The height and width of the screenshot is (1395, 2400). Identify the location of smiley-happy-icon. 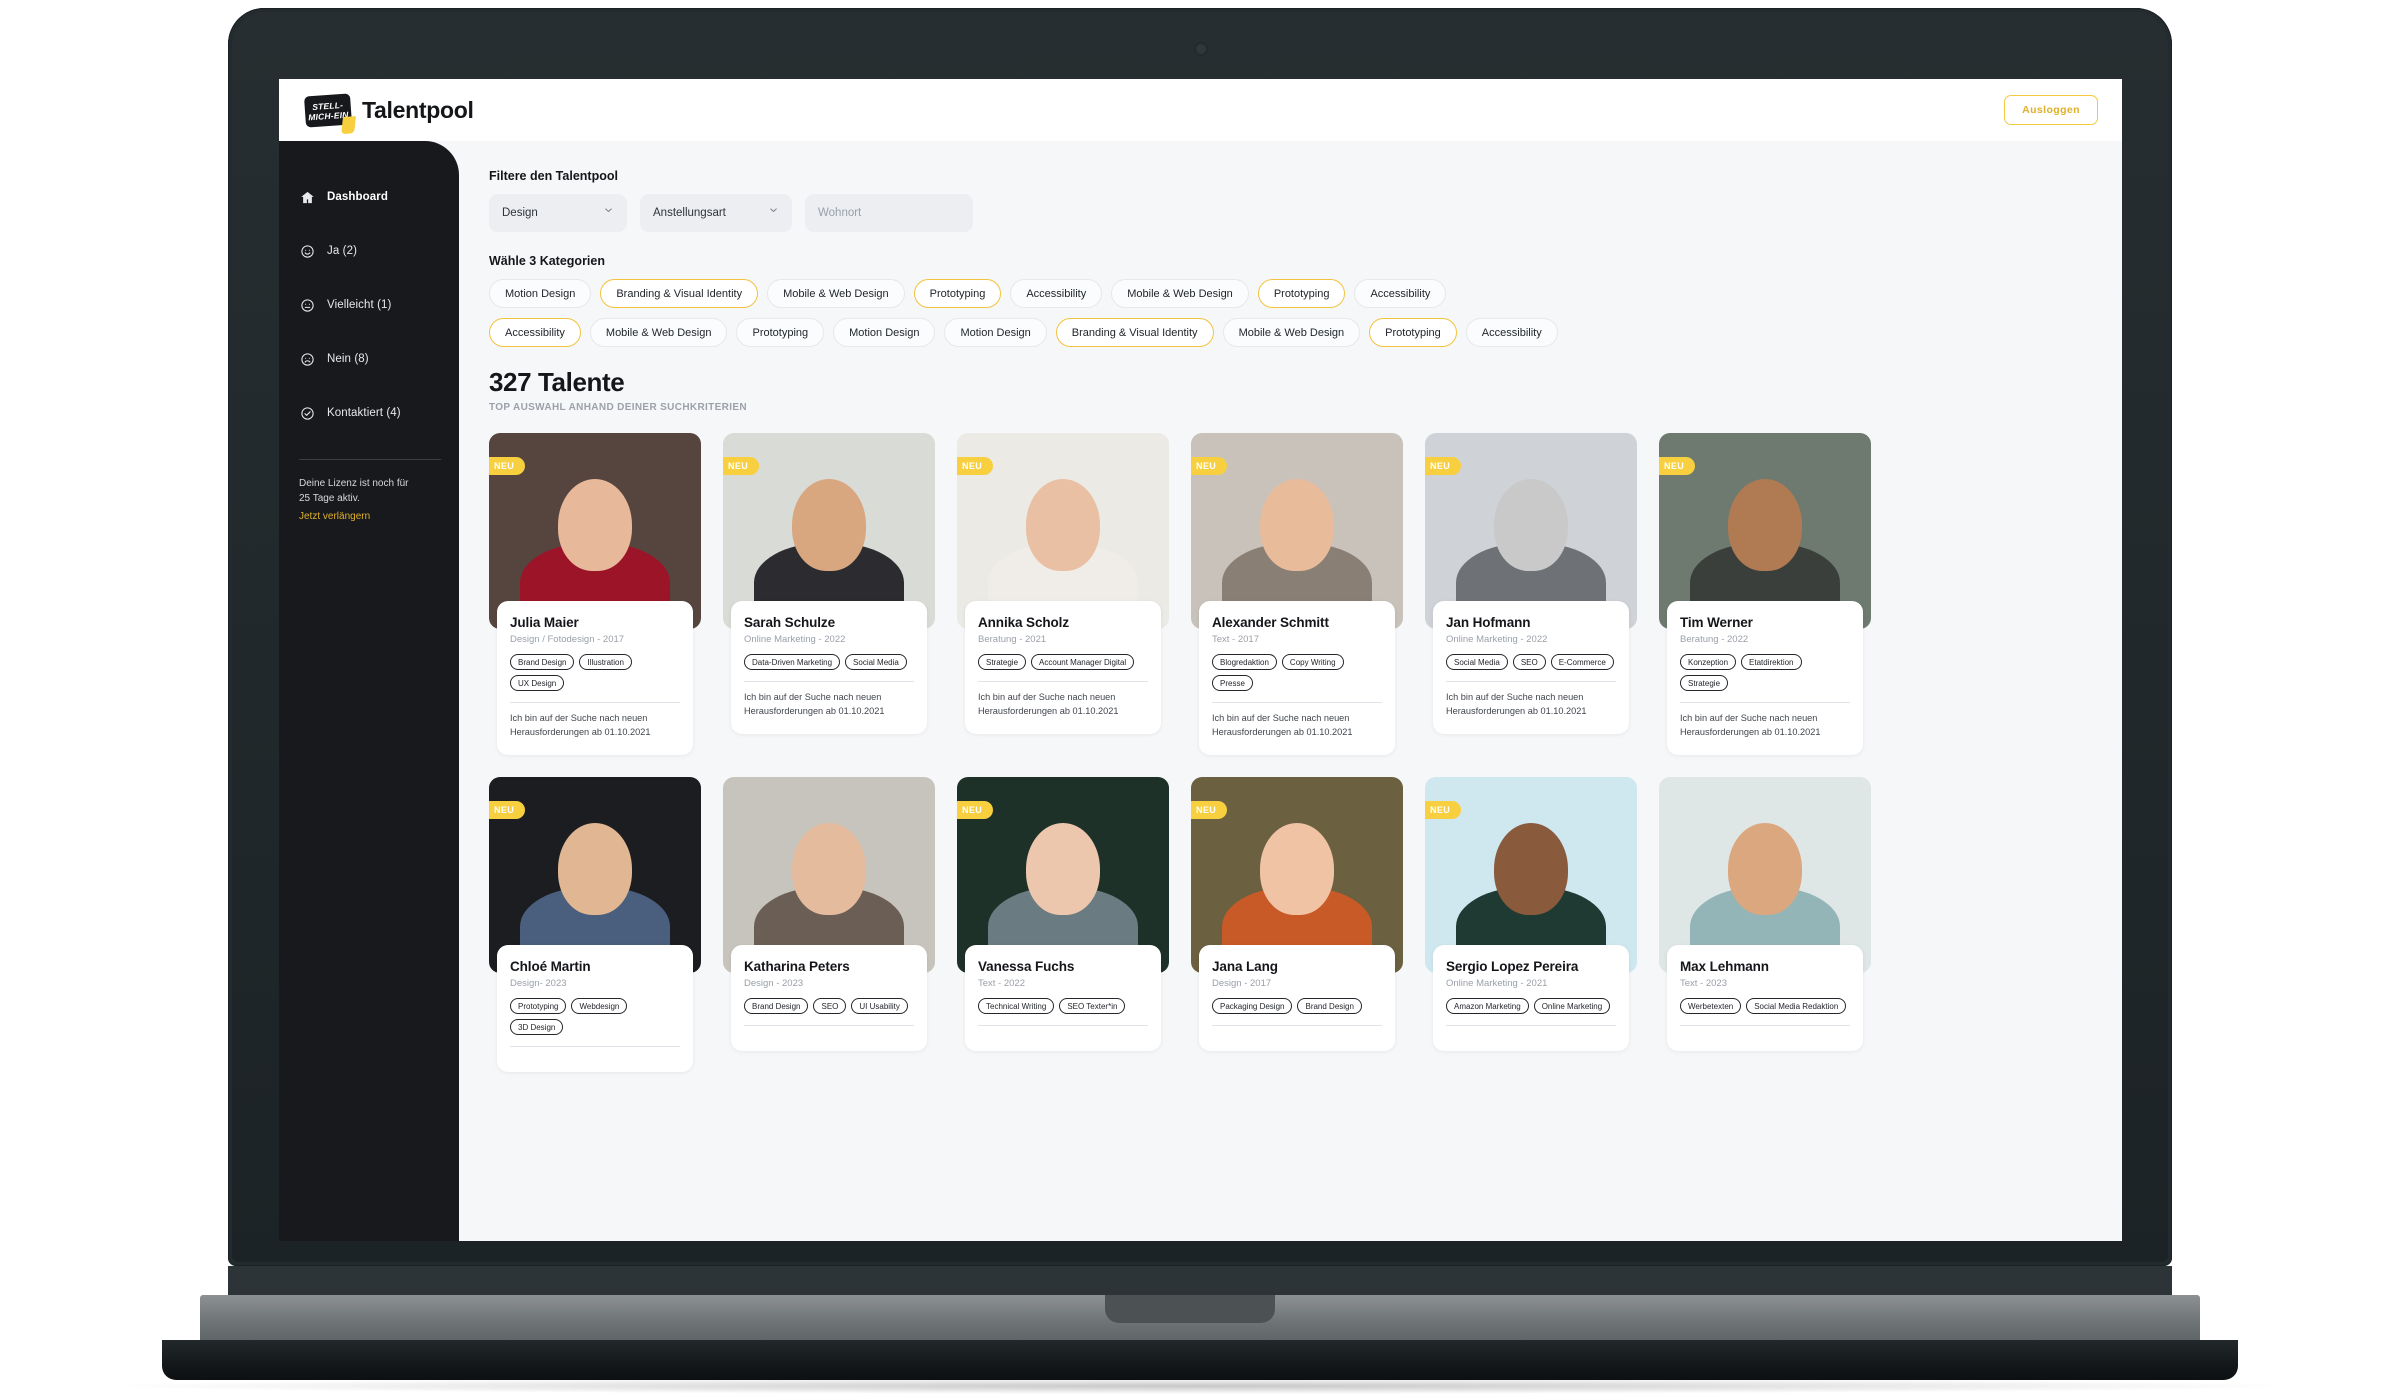
(307, 251).